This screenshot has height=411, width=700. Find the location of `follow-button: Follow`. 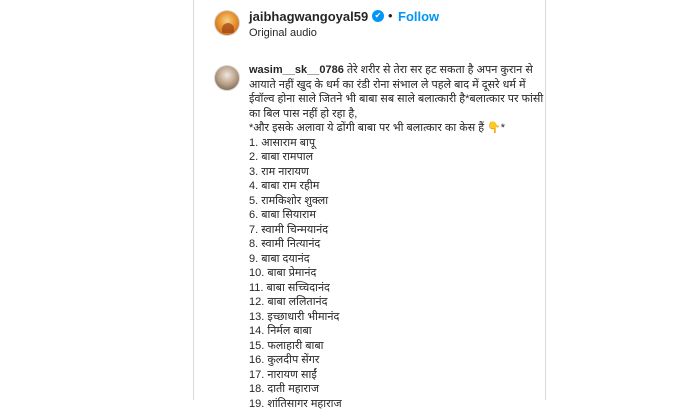

follow-button: Follow is located at coordinates (418, 16).